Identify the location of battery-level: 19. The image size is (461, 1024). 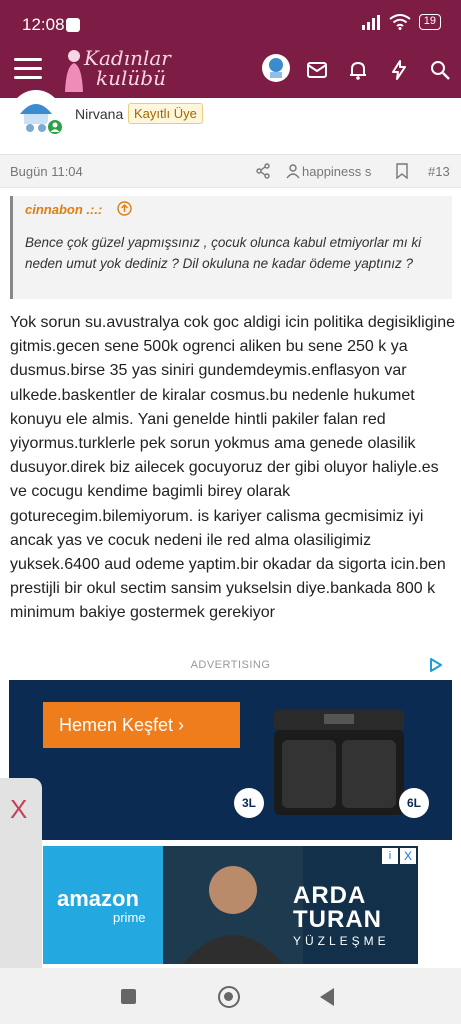
(429, 21).